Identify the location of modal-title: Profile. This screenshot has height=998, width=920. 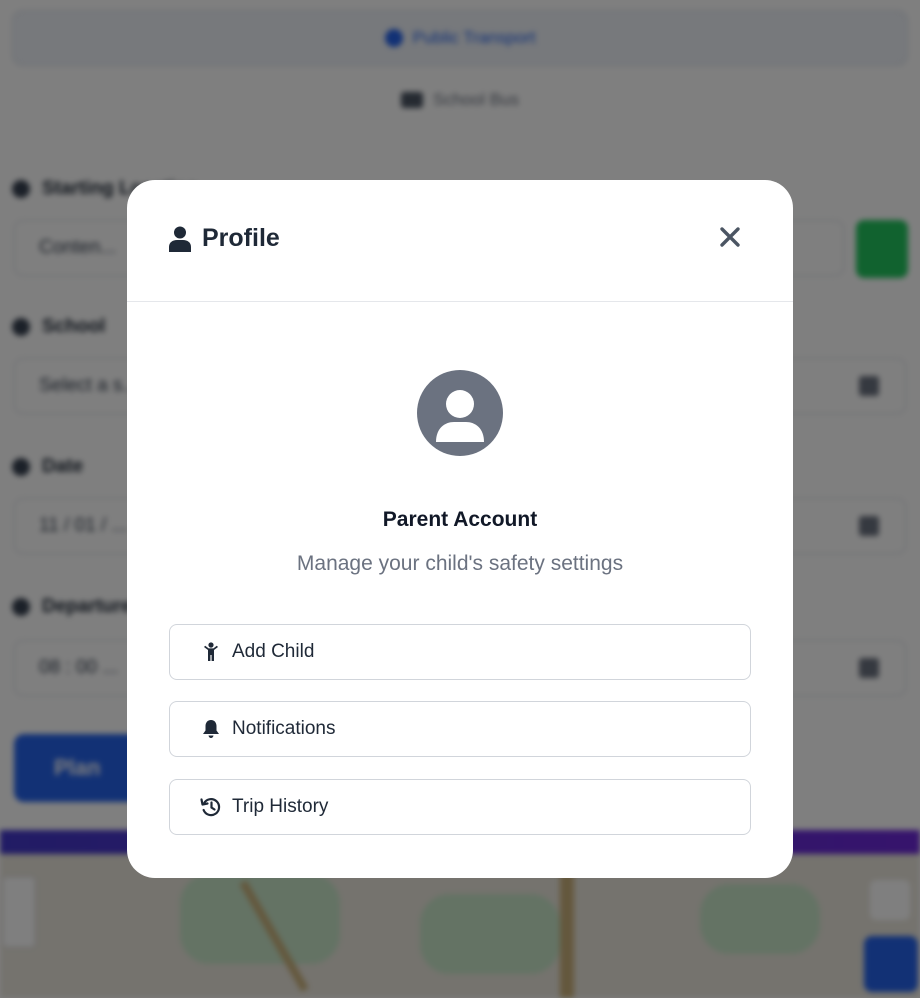
(224, 238).